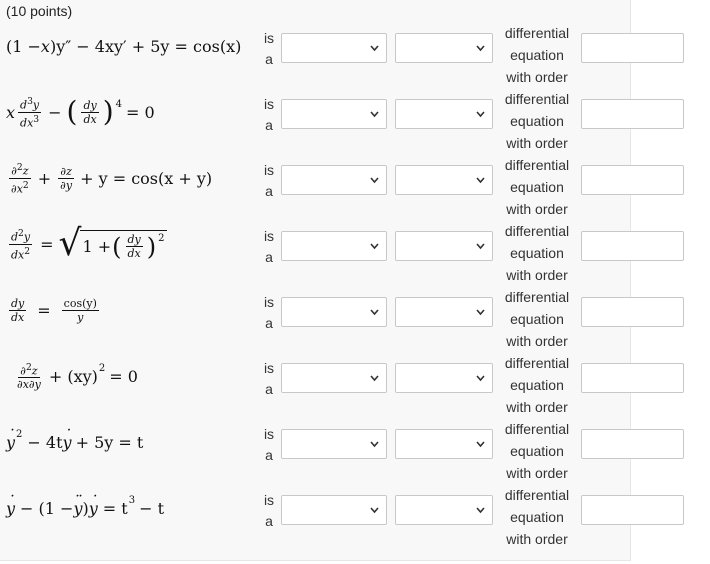  I want to click on equation-2: x d3y dx3 − (dy dx) 4 = 0, so click(80, 112).